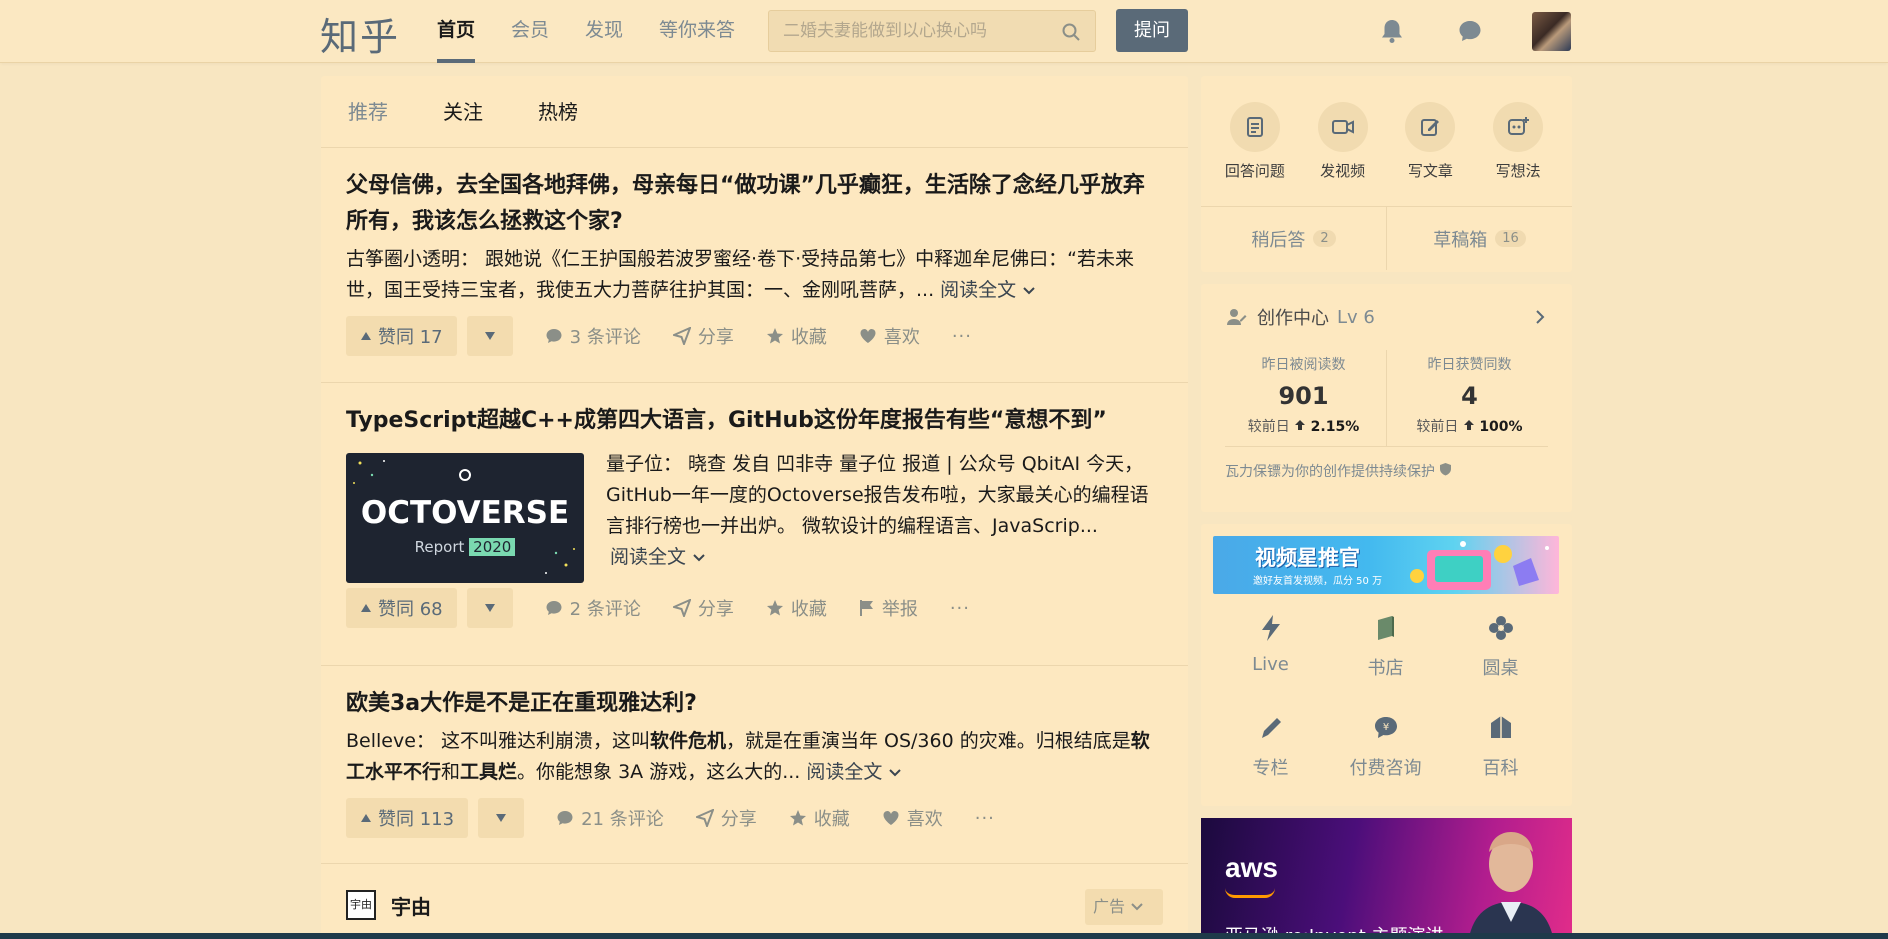  What do you see at coordinates (1500, 768) in the screenshot?
I see `tile-label: 百科` at bounding box center [1500, 768].